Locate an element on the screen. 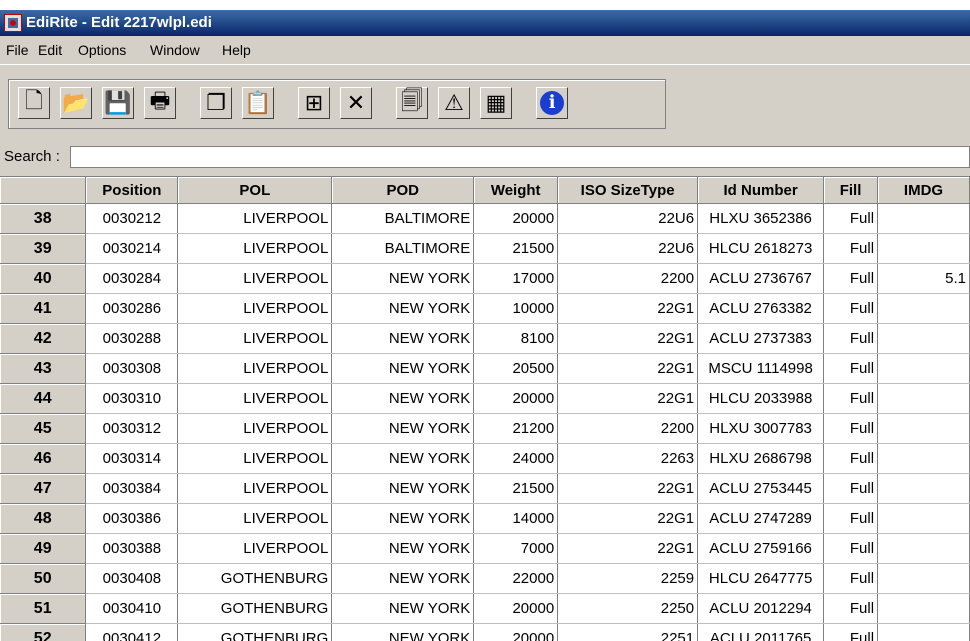  row-number: 44 is located at coordinates (43, 398).